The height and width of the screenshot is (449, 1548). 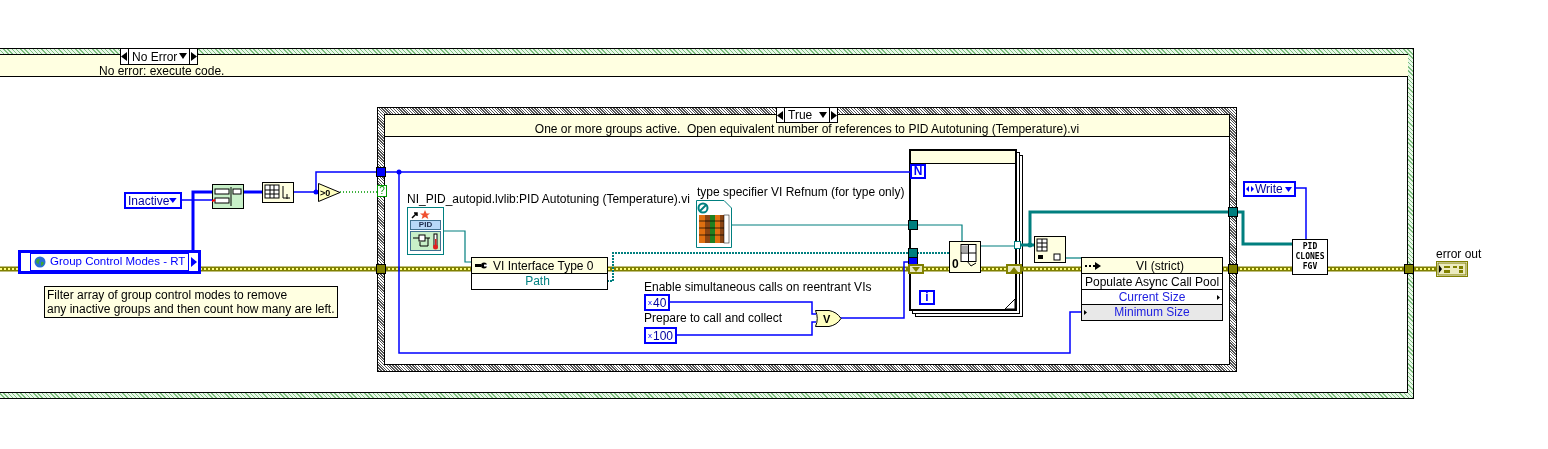 I want to click on global-name: Group Control Modes - RT, so click(x=118, y=262).